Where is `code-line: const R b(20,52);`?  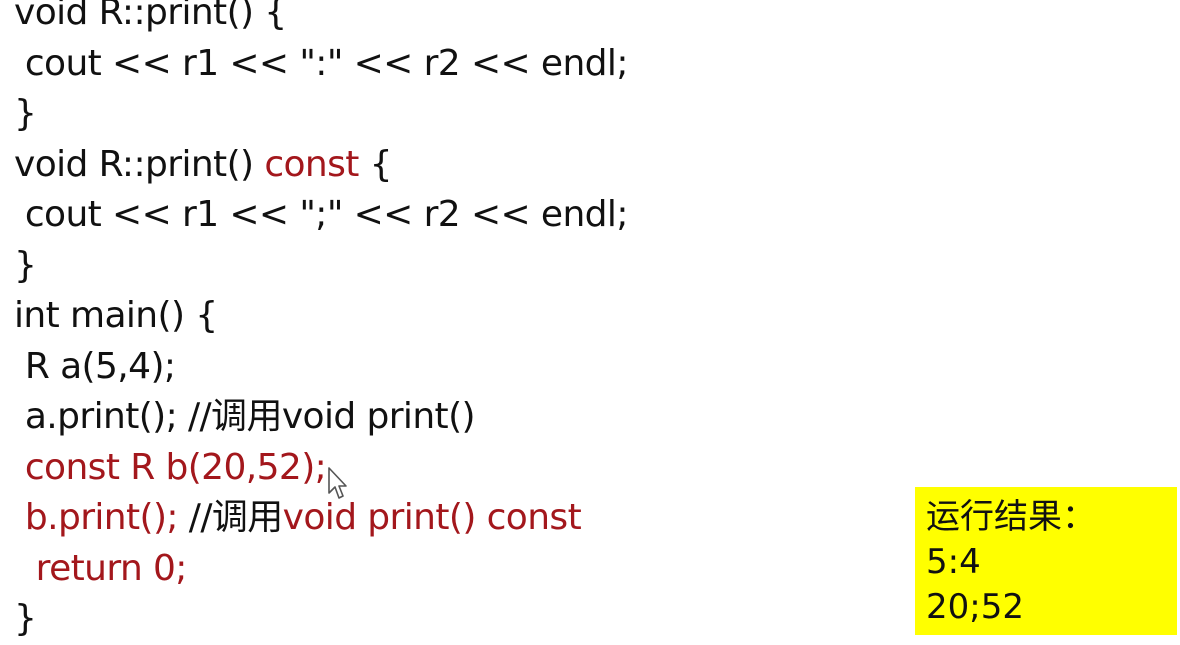
code-line: const R b(20,52); is located at coordinates (321, 468).